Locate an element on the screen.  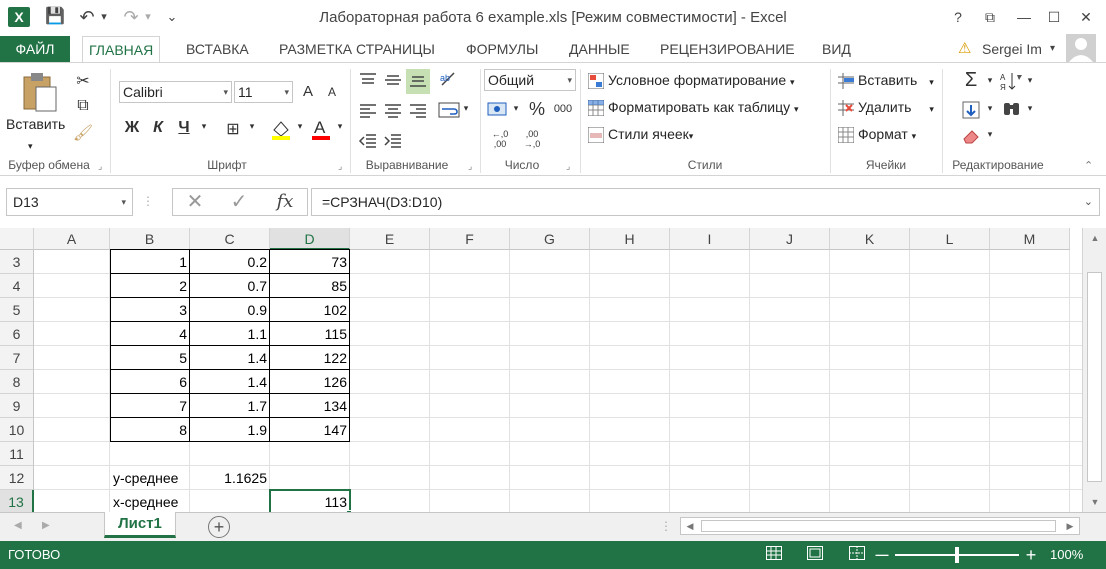
column-header-b: B is located at coordinates (150, 239).